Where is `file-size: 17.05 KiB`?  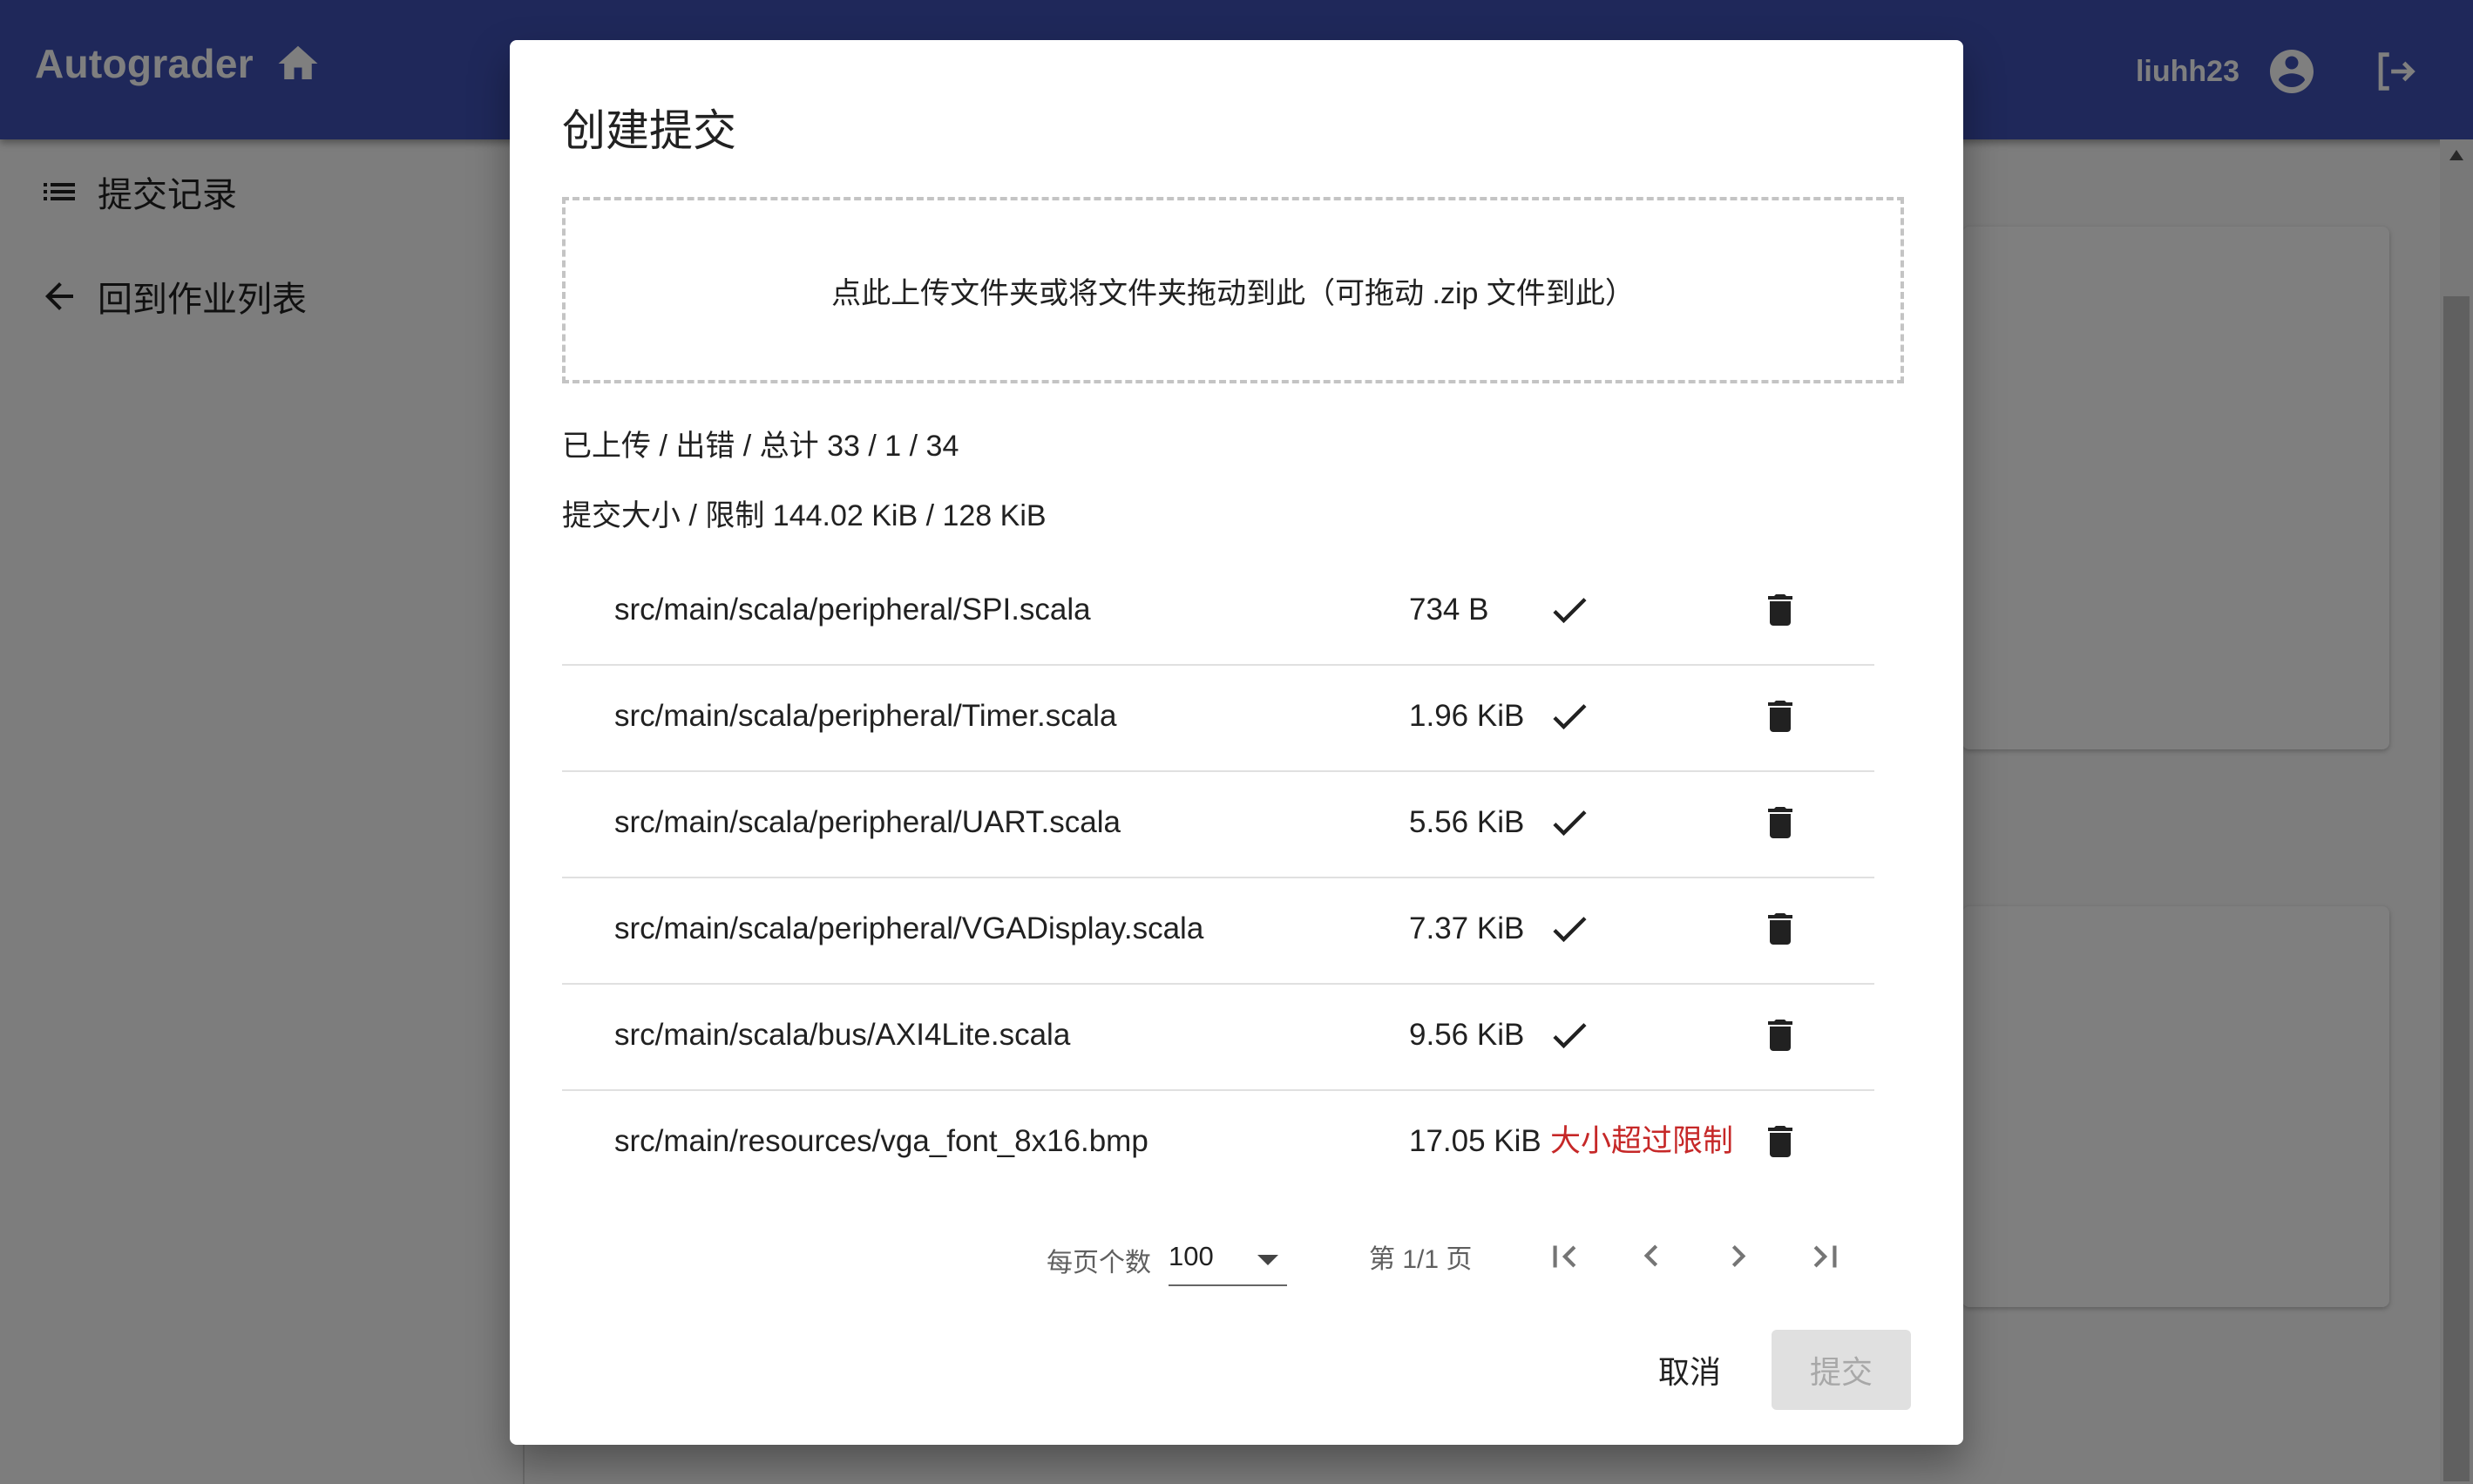
file-size: 17.05 KiB is located at coordinates (1475, 1141).